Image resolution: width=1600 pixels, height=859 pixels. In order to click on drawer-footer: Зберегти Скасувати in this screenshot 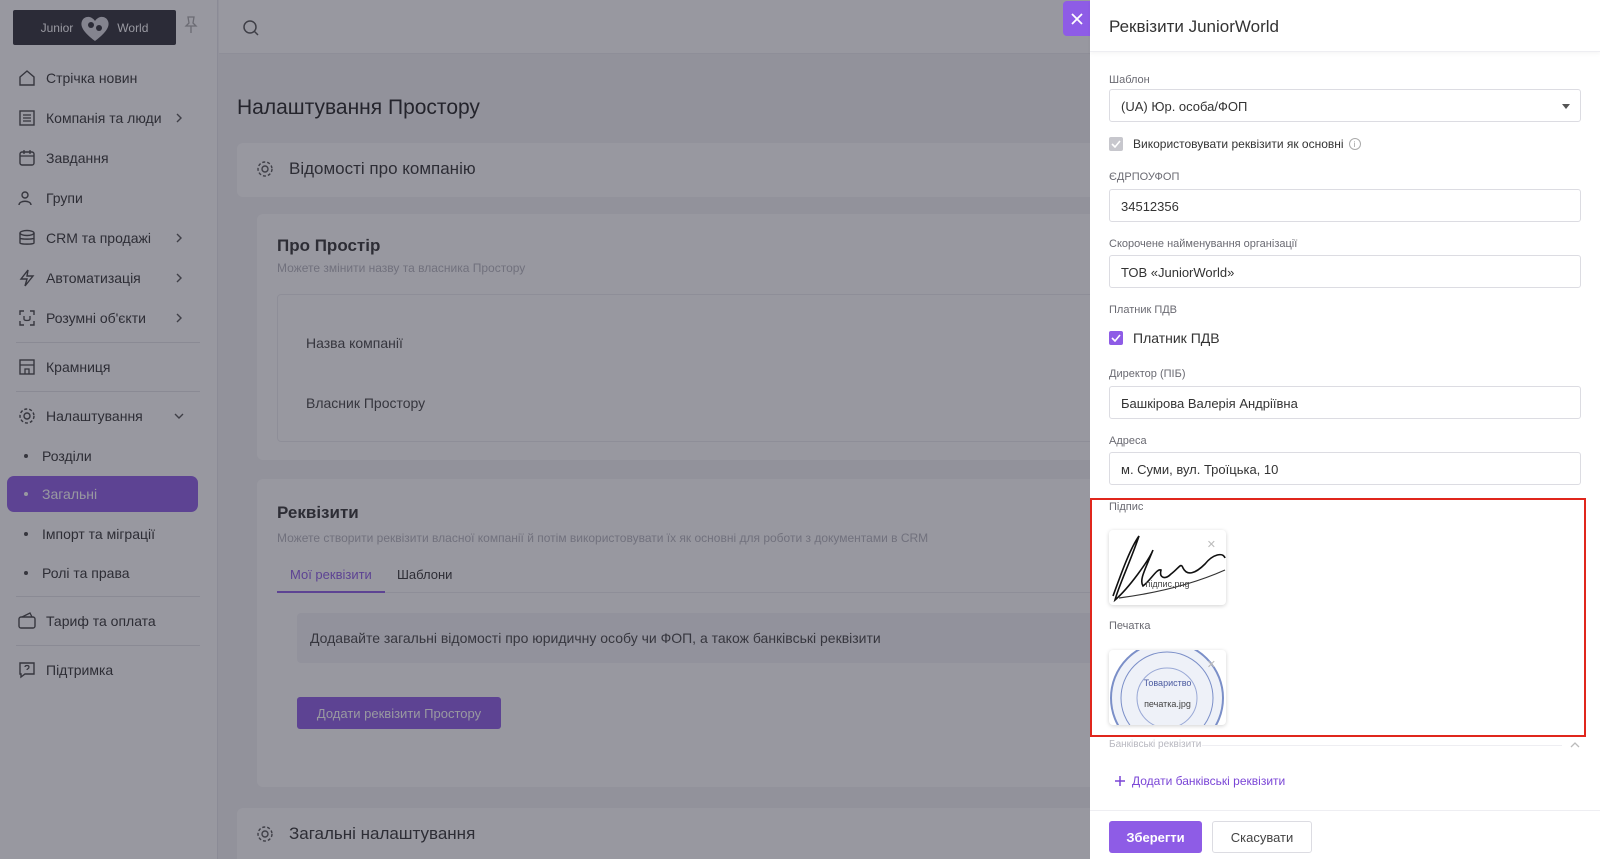, I will do `click(1345, 834)`.